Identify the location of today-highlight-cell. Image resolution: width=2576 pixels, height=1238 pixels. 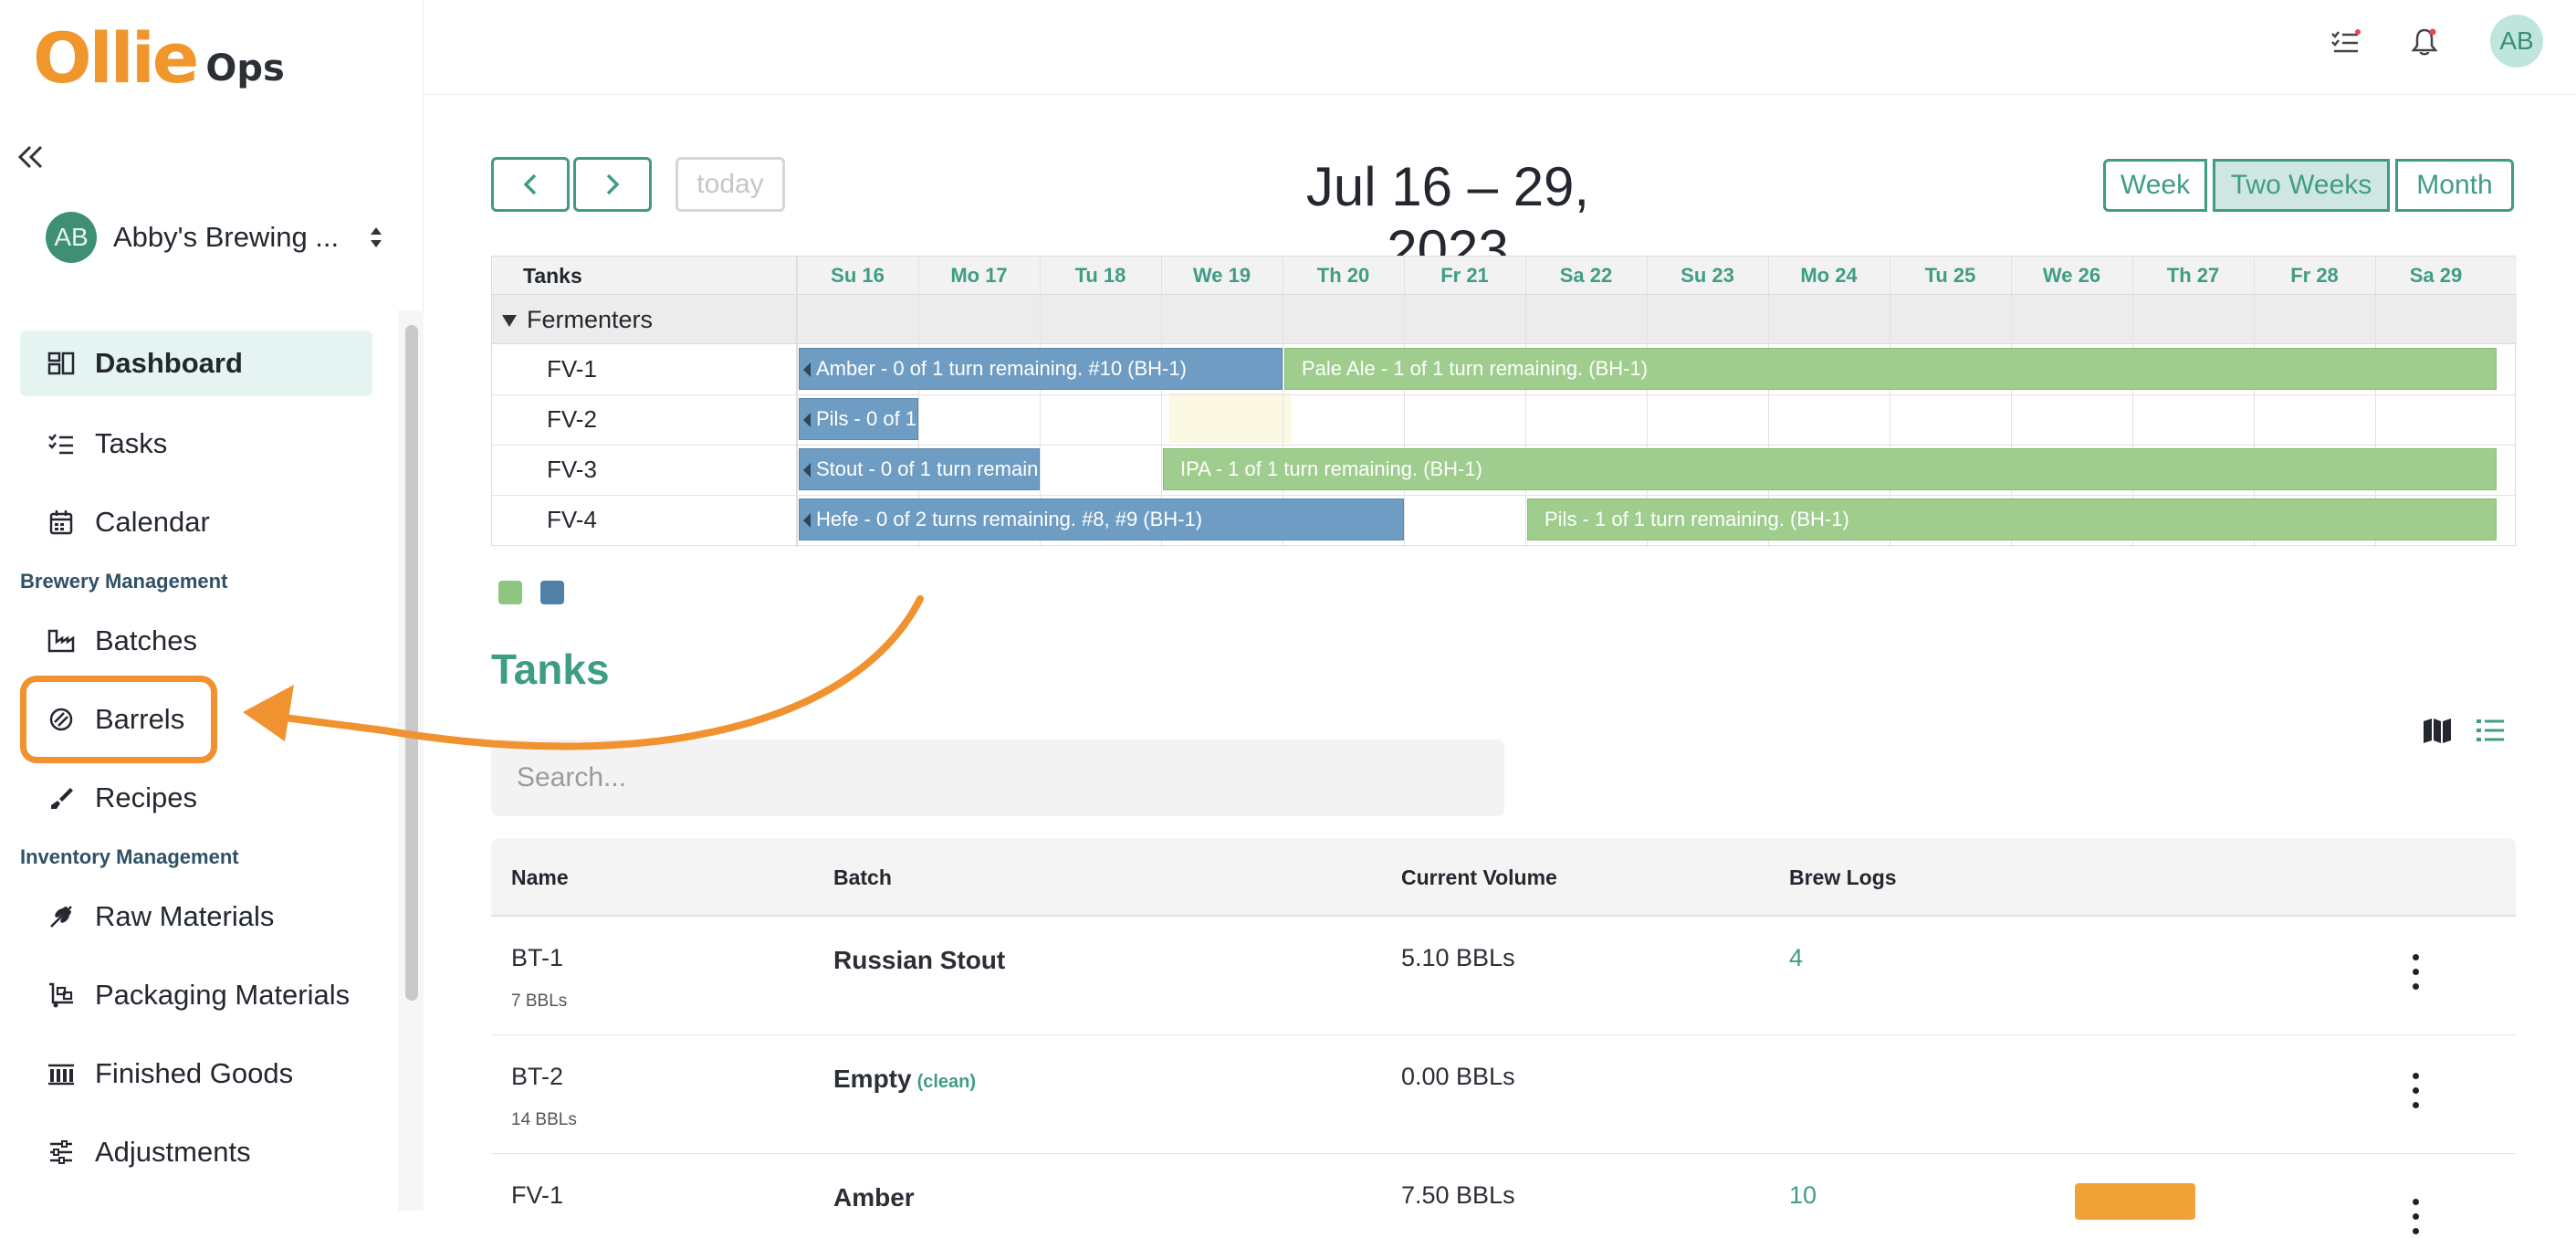
(1230, 418).